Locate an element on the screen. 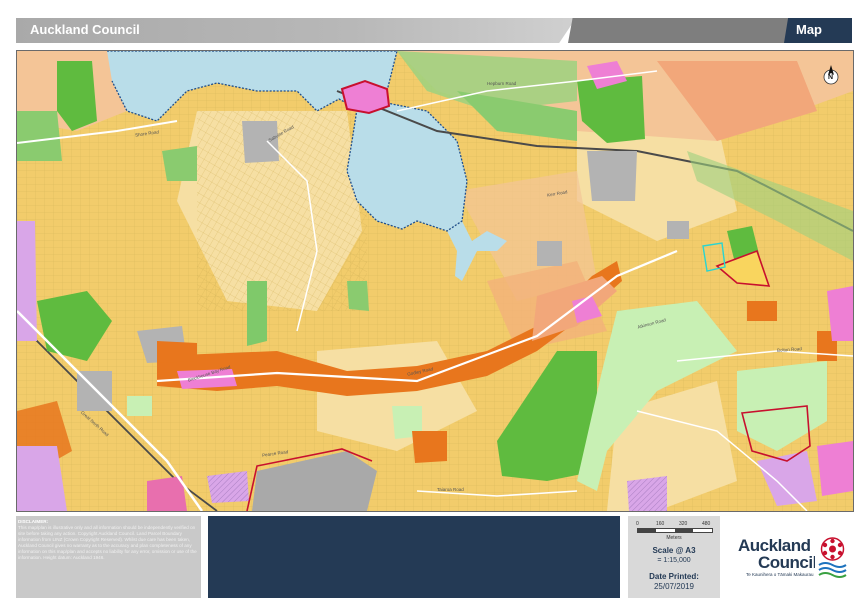 Image resolution: width=868 pixels, height=614 pixels. header-divider is located at coordinates (683, 30).